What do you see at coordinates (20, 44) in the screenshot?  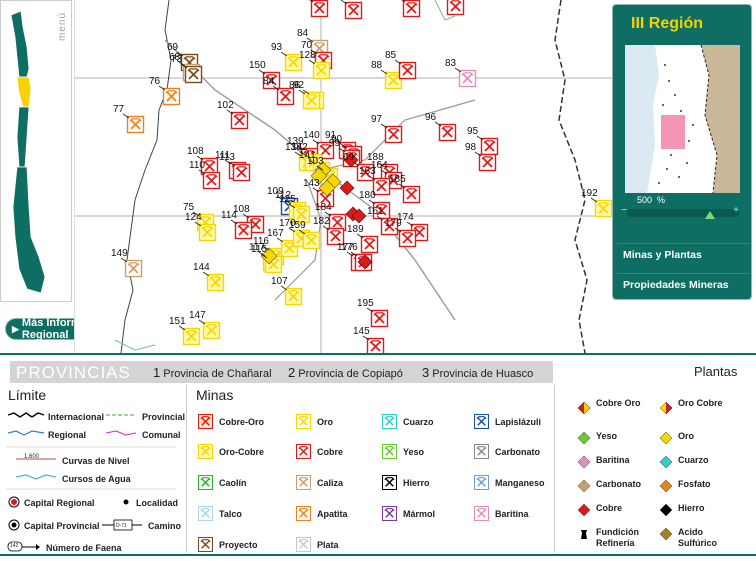 I see `region-north` at bounding box center [20, 44].